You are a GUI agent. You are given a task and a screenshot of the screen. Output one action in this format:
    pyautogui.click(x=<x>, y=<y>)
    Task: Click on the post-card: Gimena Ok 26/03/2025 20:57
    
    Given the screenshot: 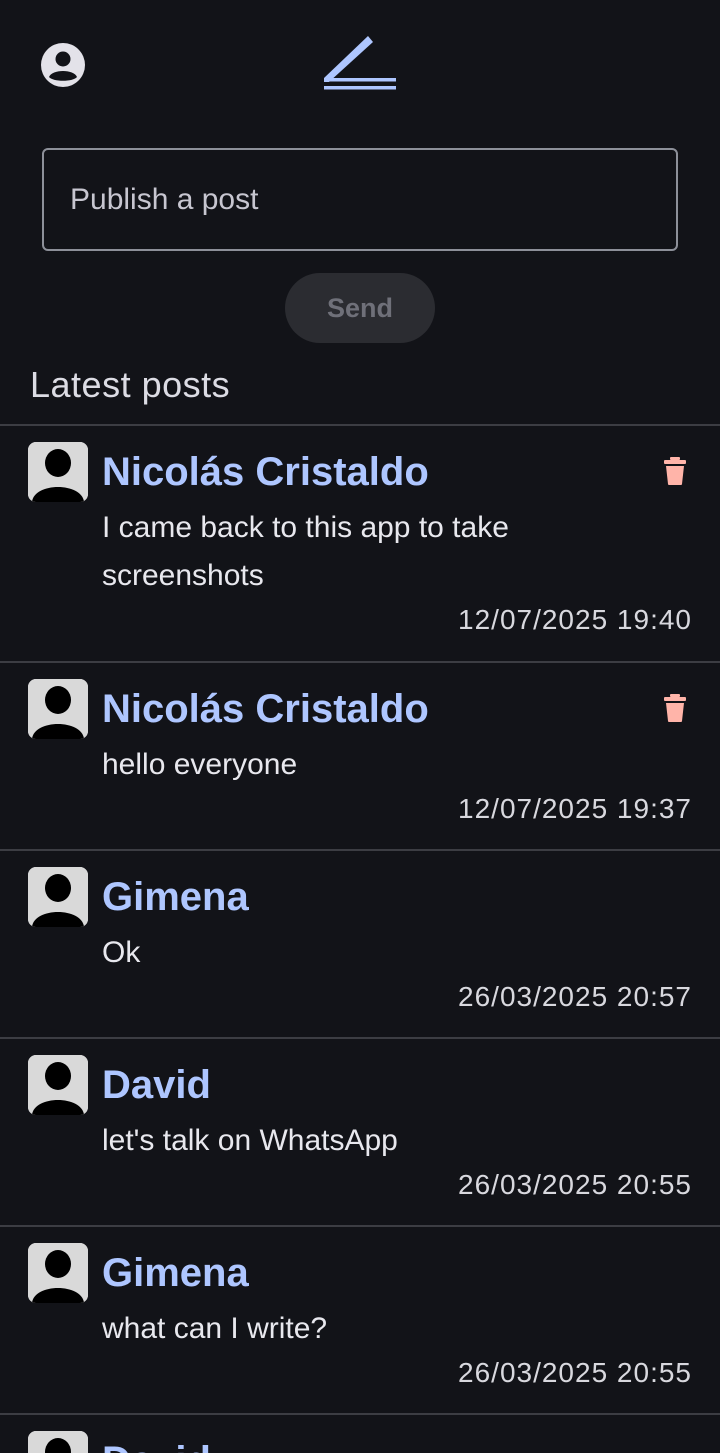 What is the action you would take?
    pyautogui.click(x=360, y=943)
    